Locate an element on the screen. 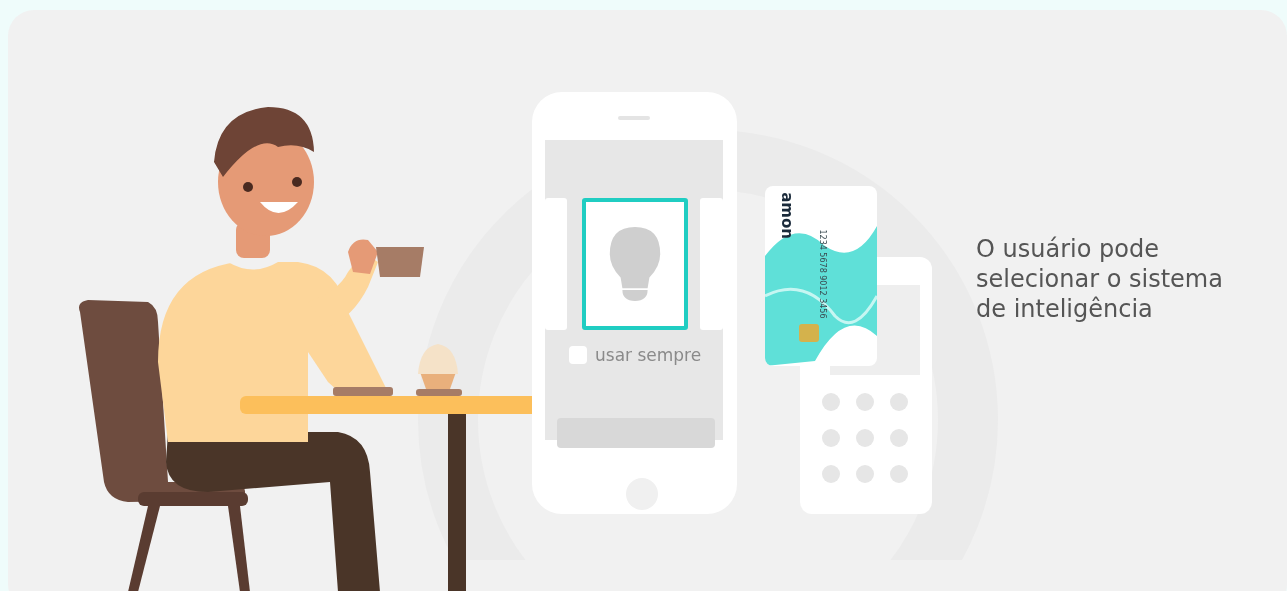  card-brand-logo: amon is located at coordinates (786, 215).